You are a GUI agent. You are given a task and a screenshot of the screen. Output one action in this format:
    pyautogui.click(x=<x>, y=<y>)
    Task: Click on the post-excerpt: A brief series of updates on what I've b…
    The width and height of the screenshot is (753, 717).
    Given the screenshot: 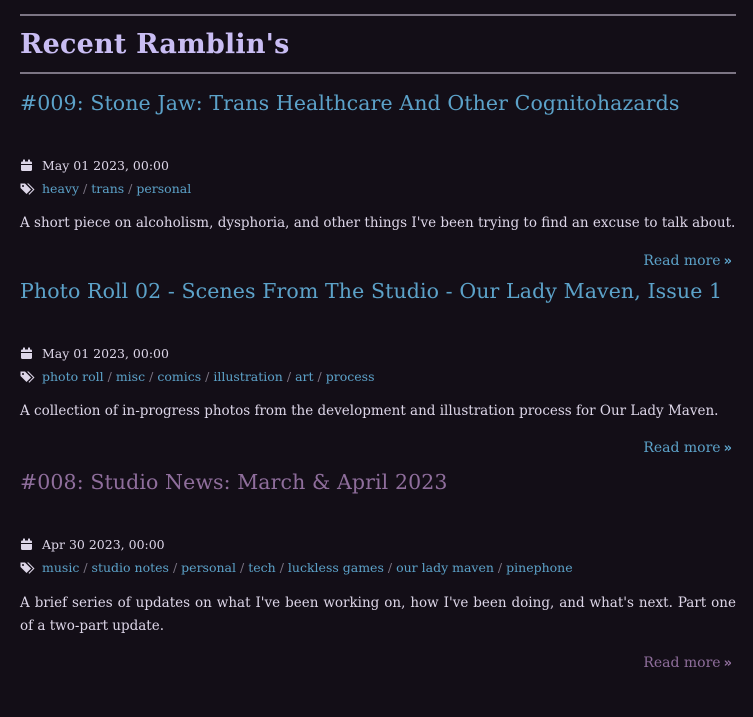 What is the action you would take?
    pyautogui.click(x=378, y=614)
    